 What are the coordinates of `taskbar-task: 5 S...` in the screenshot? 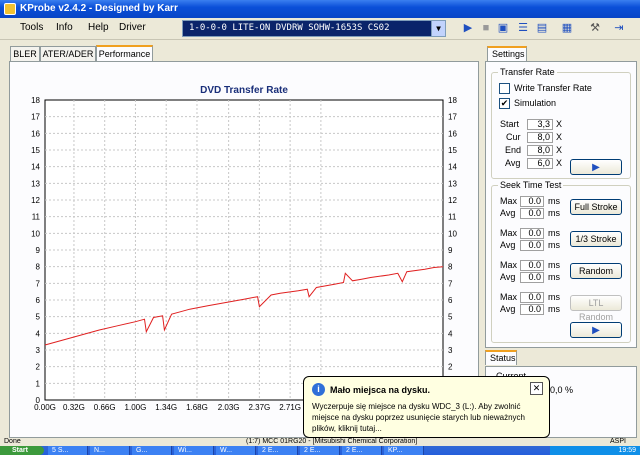 It's located at (68, 450).